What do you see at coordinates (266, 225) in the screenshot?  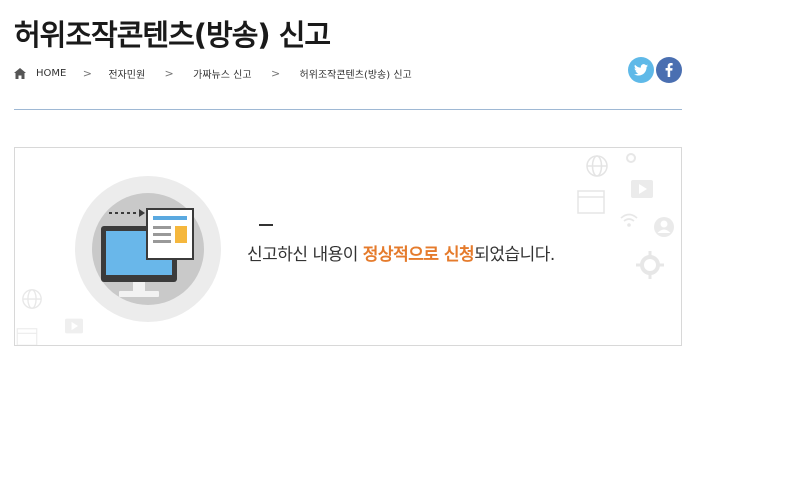 I see `message-dash` at bounding box center [266, 225].